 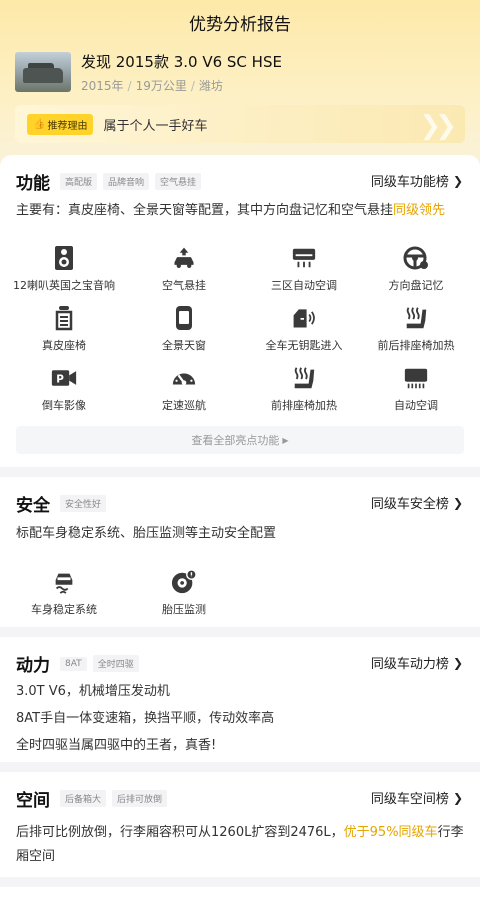 I want to click on seat-heating-icon, so click(x=416, y=318).